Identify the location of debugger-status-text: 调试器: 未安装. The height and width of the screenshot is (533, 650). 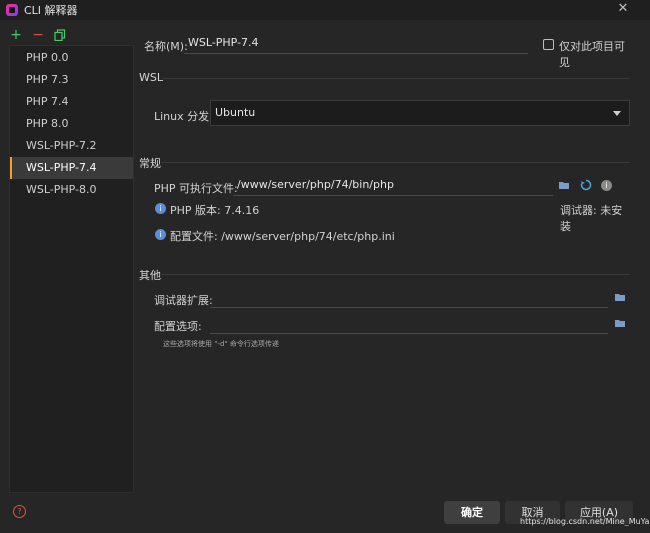
(591, 218).